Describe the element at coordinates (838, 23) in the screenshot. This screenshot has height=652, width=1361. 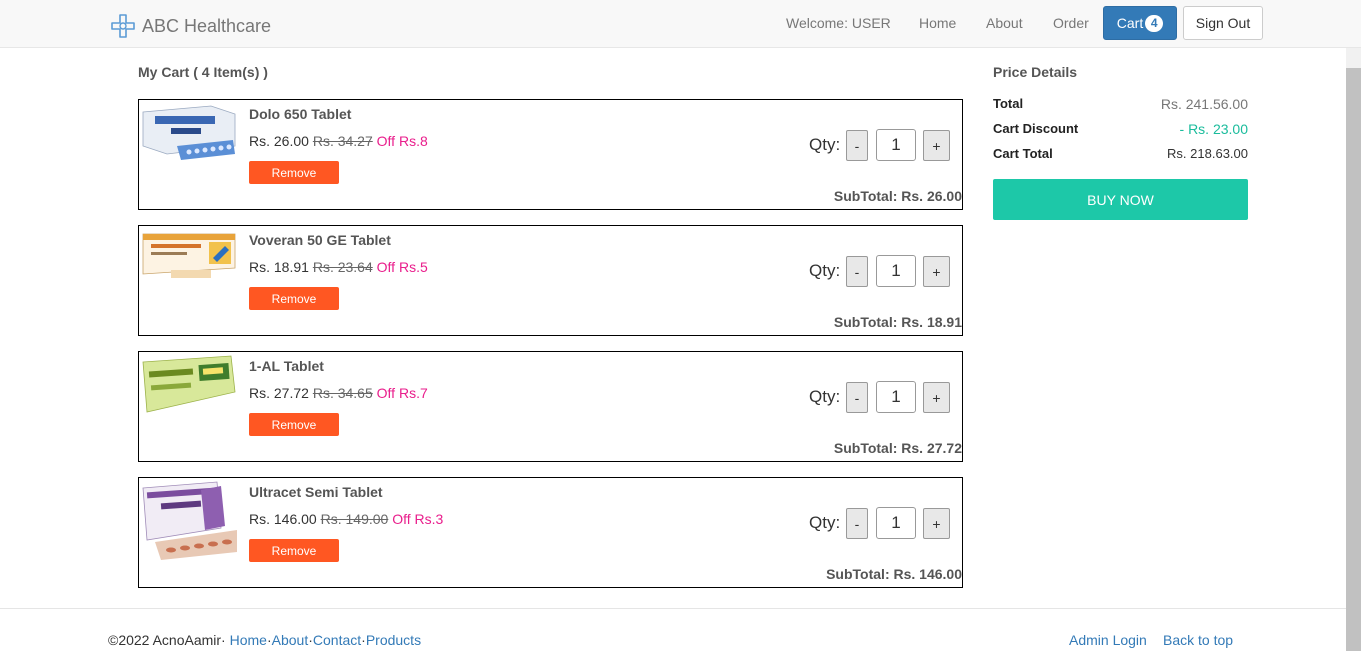
I see `welcome-text: Welcome: USER` at that location.